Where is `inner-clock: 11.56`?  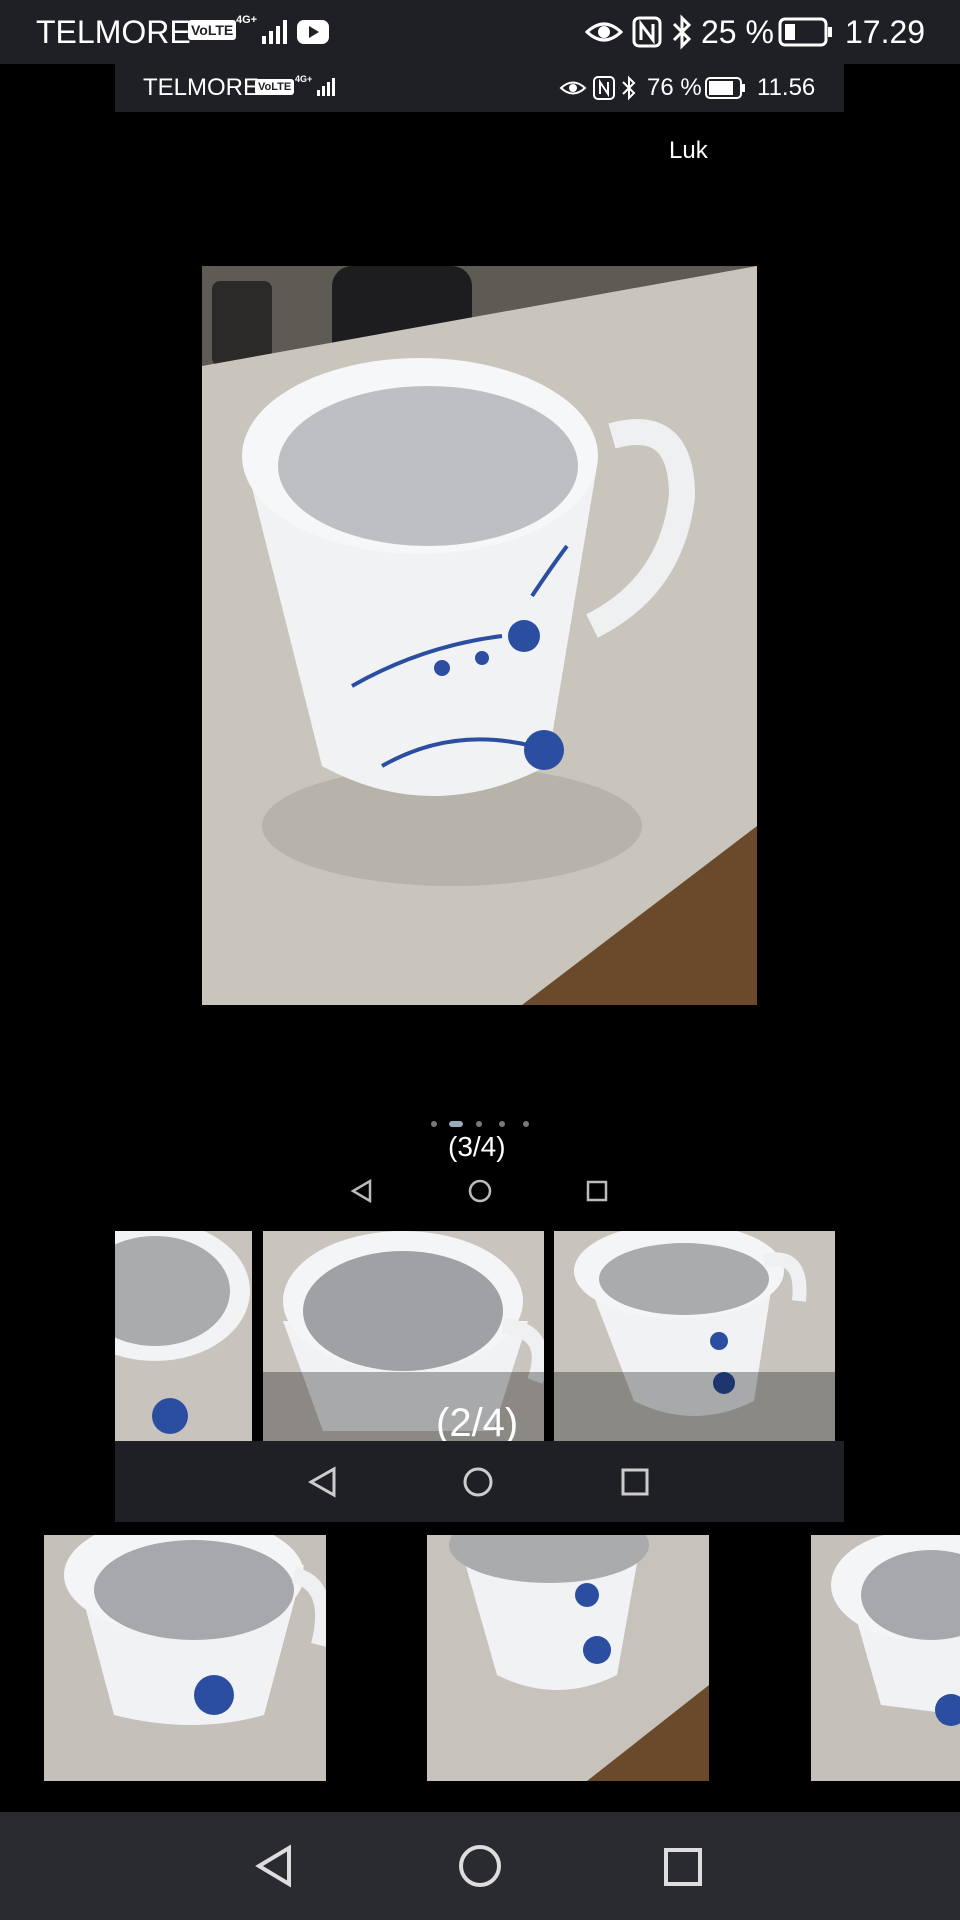 inner-clock: 11.56 is located at coordinates (786, 87).